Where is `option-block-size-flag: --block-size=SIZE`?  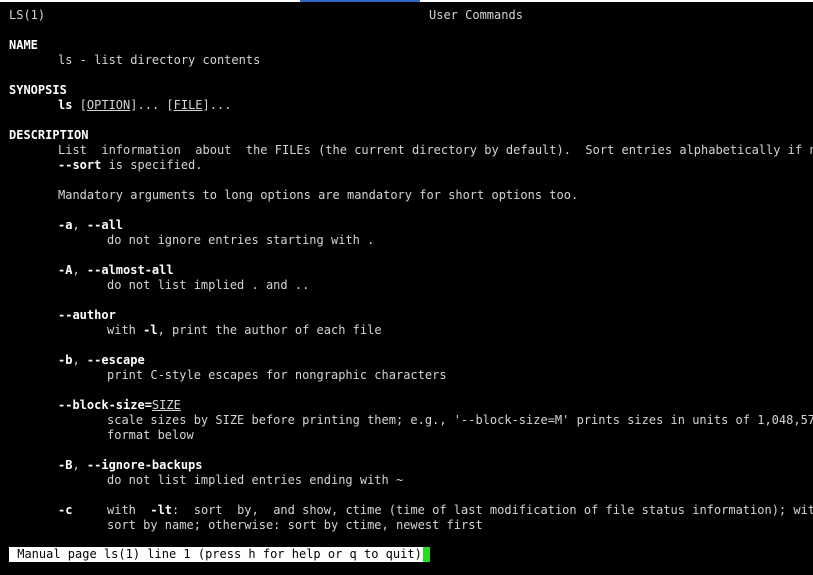 option-block-size-flag: --block-size=SIZE is located at coordinates (119, 405).